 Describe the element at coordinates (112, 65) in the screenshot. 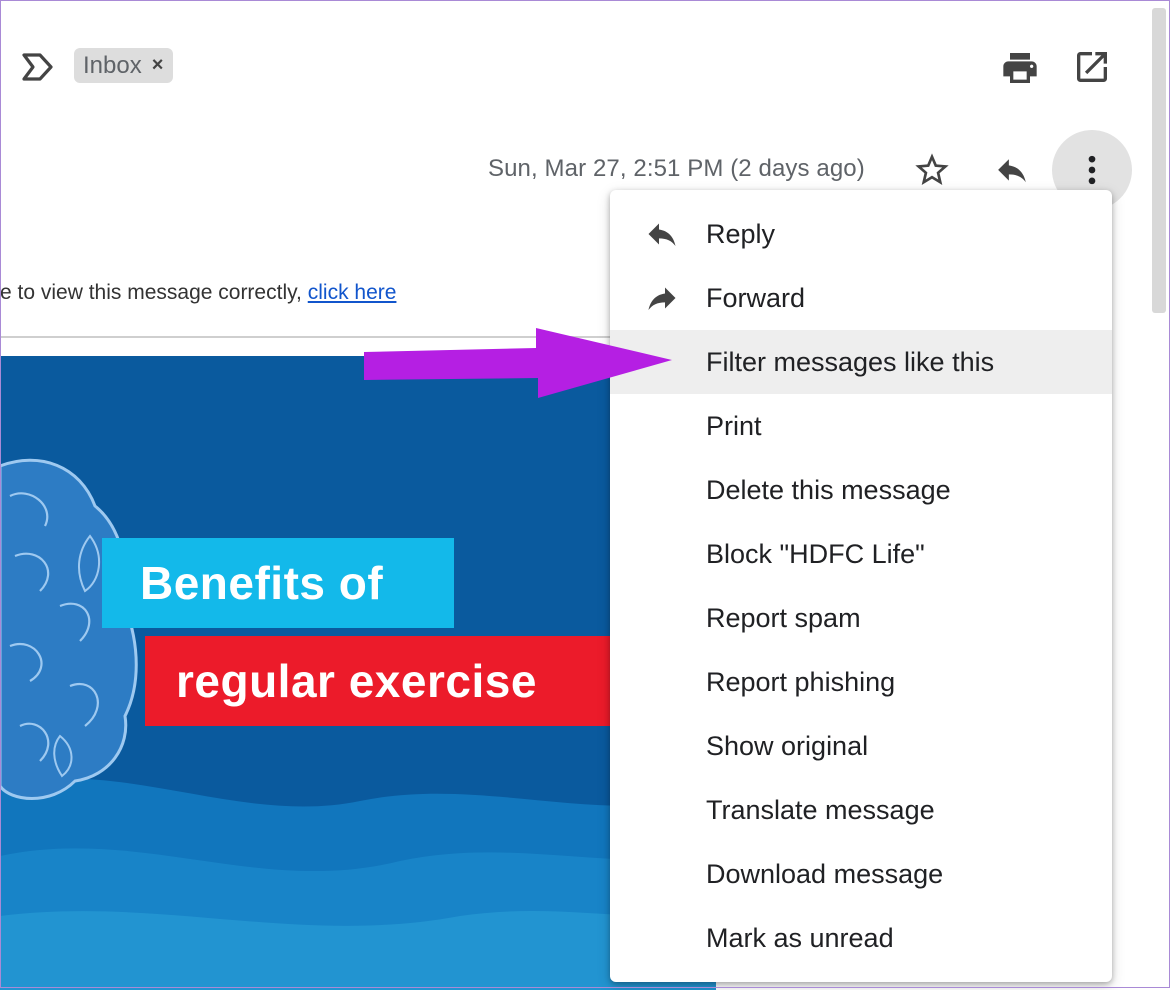

I see `inbox-label-text: Inbox` at that location.